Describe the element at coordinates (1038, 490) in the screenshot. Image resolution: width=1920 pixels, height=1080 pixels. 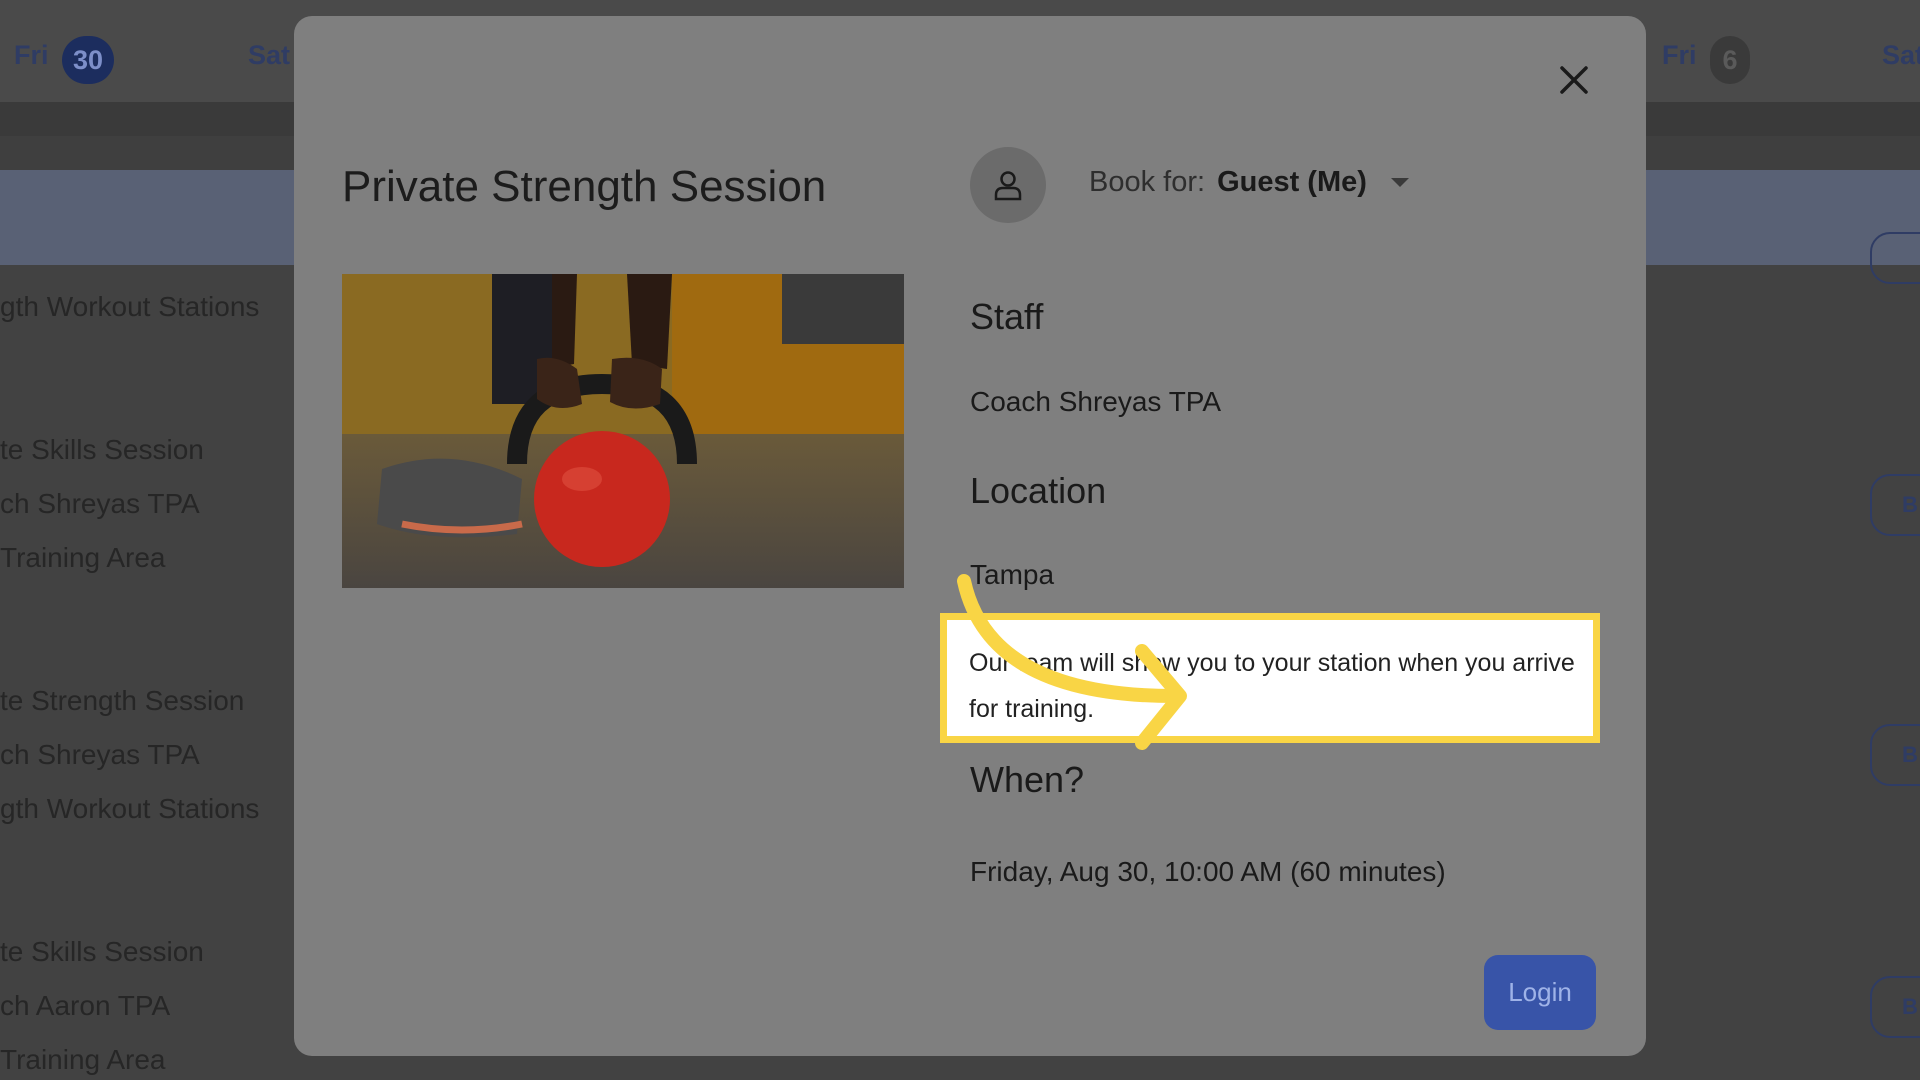
I see `location-heading: Location` at that location.